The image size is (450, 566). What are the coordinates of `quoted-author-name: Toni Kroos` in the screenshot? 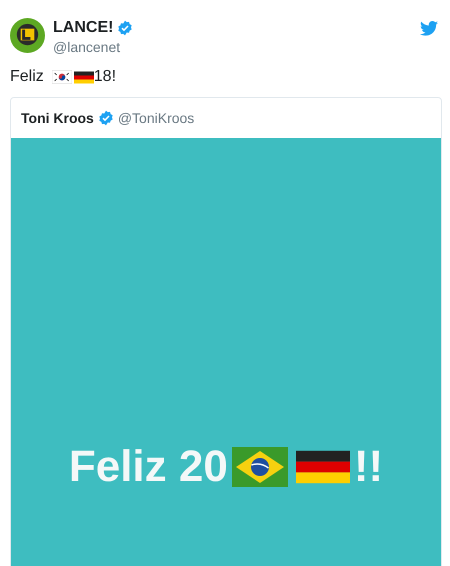 It's located at (57, 118).